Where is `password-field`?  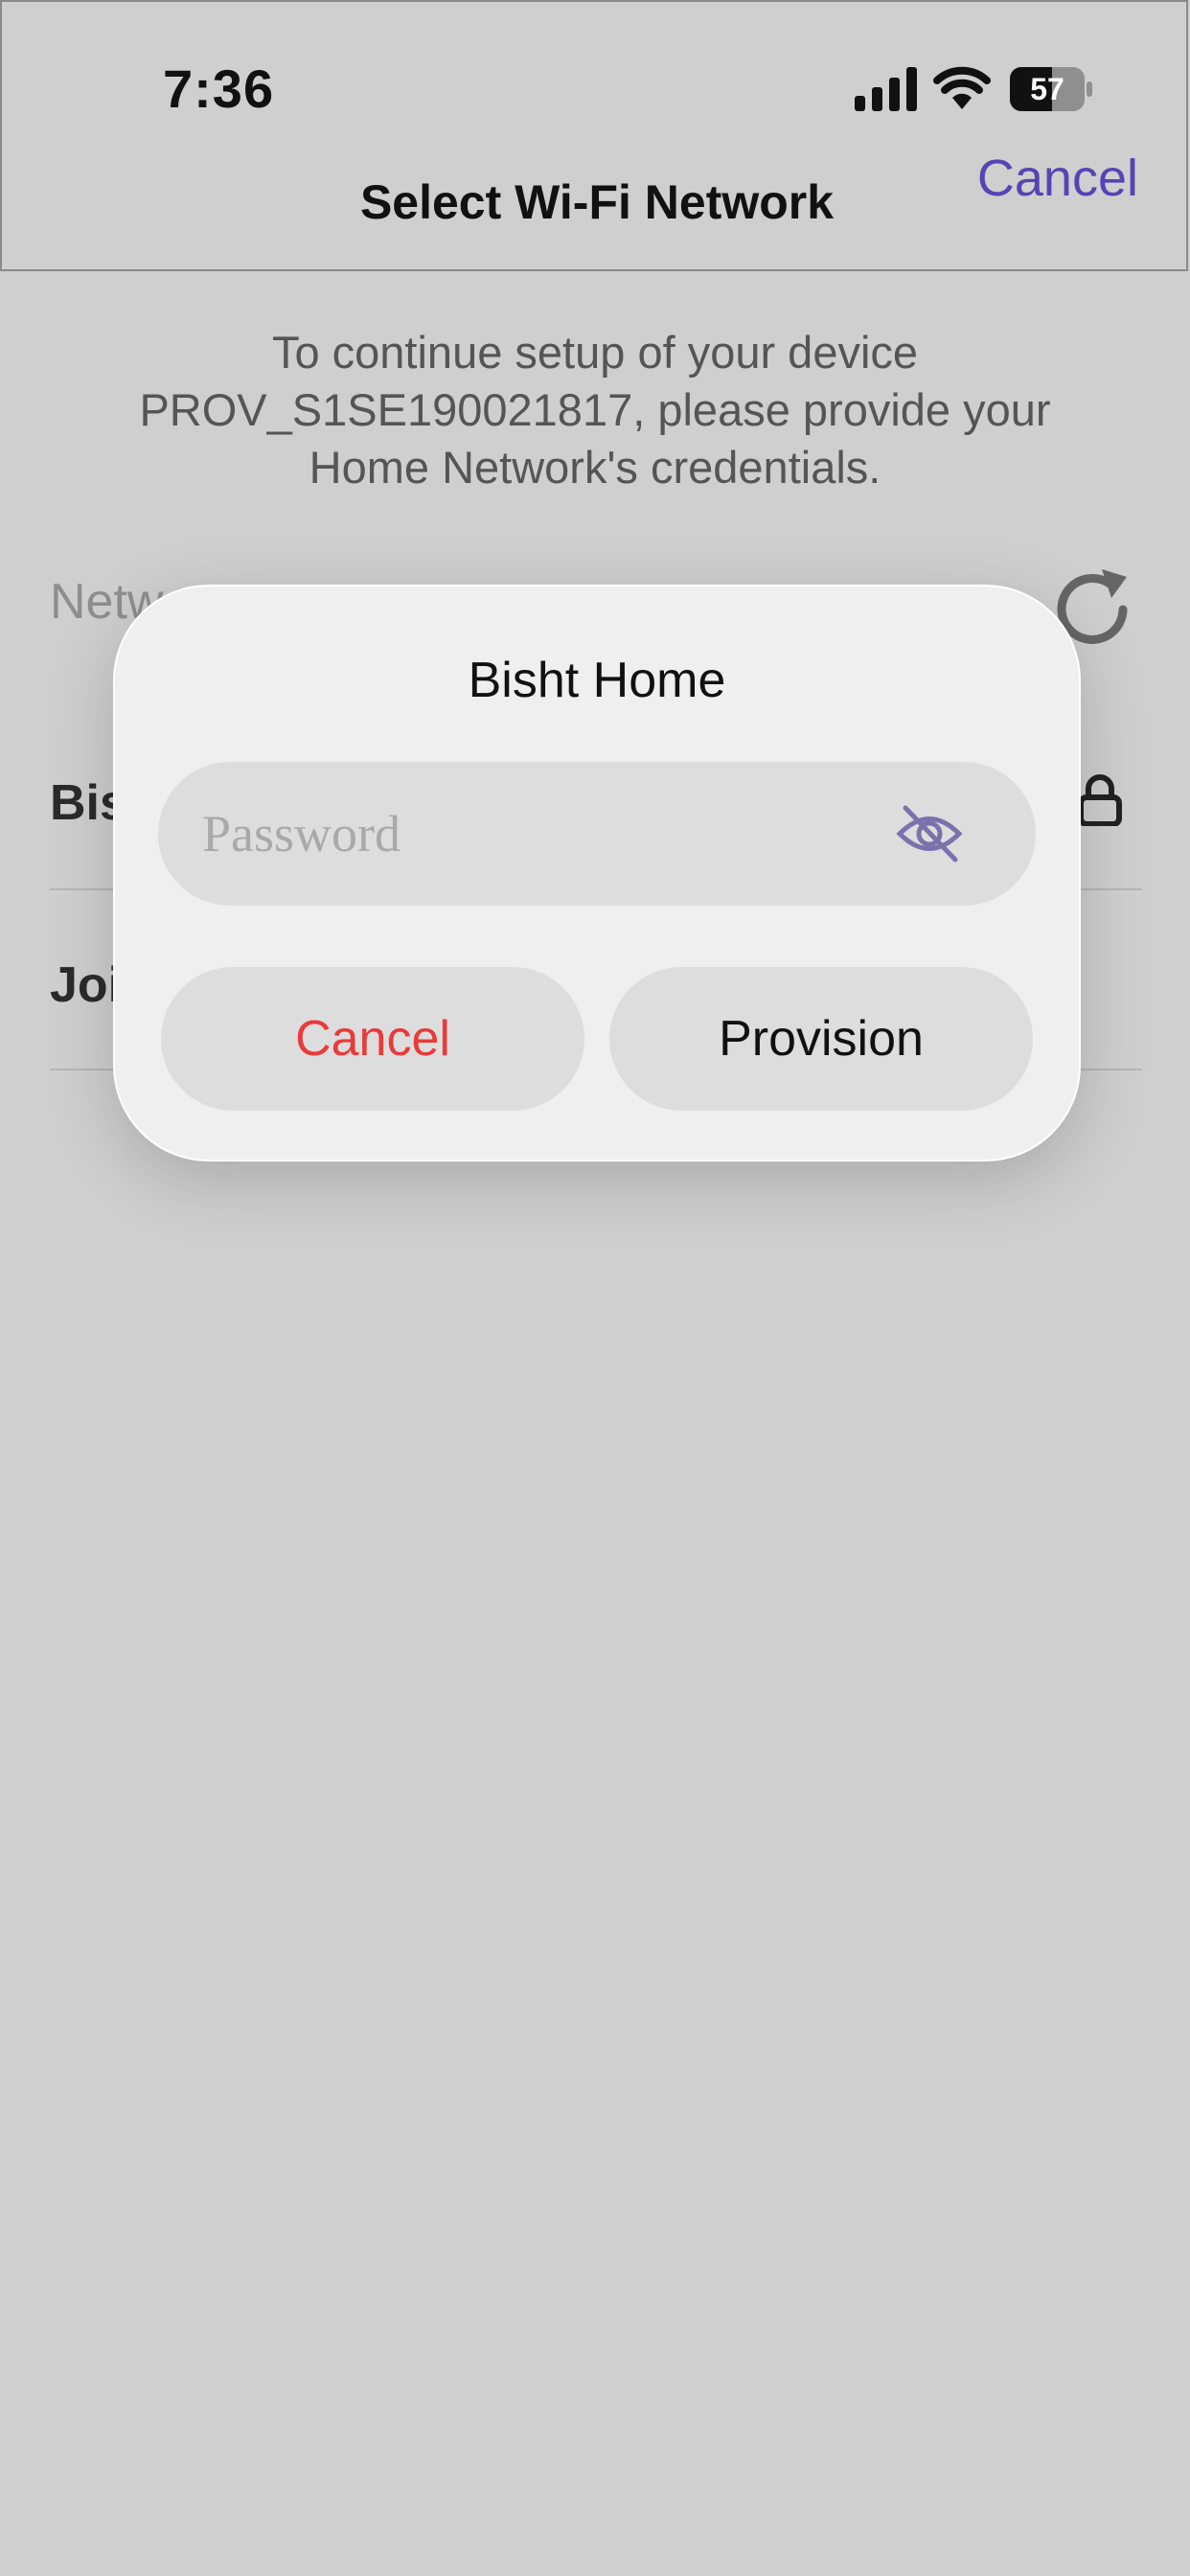
password-field is located at coordinates (597, 834).